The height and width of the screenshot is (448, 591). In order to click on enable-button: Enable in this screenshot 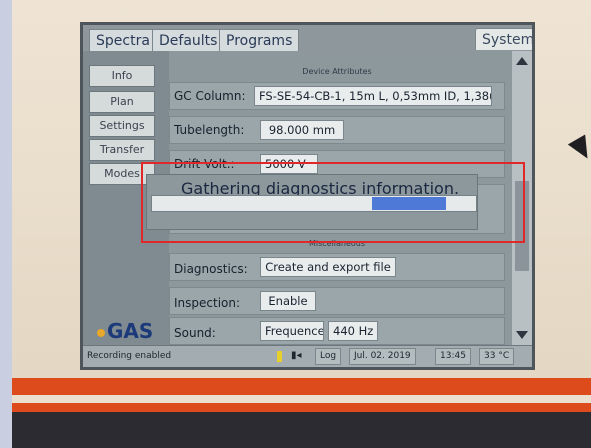, I will do `click(288, 301)`.